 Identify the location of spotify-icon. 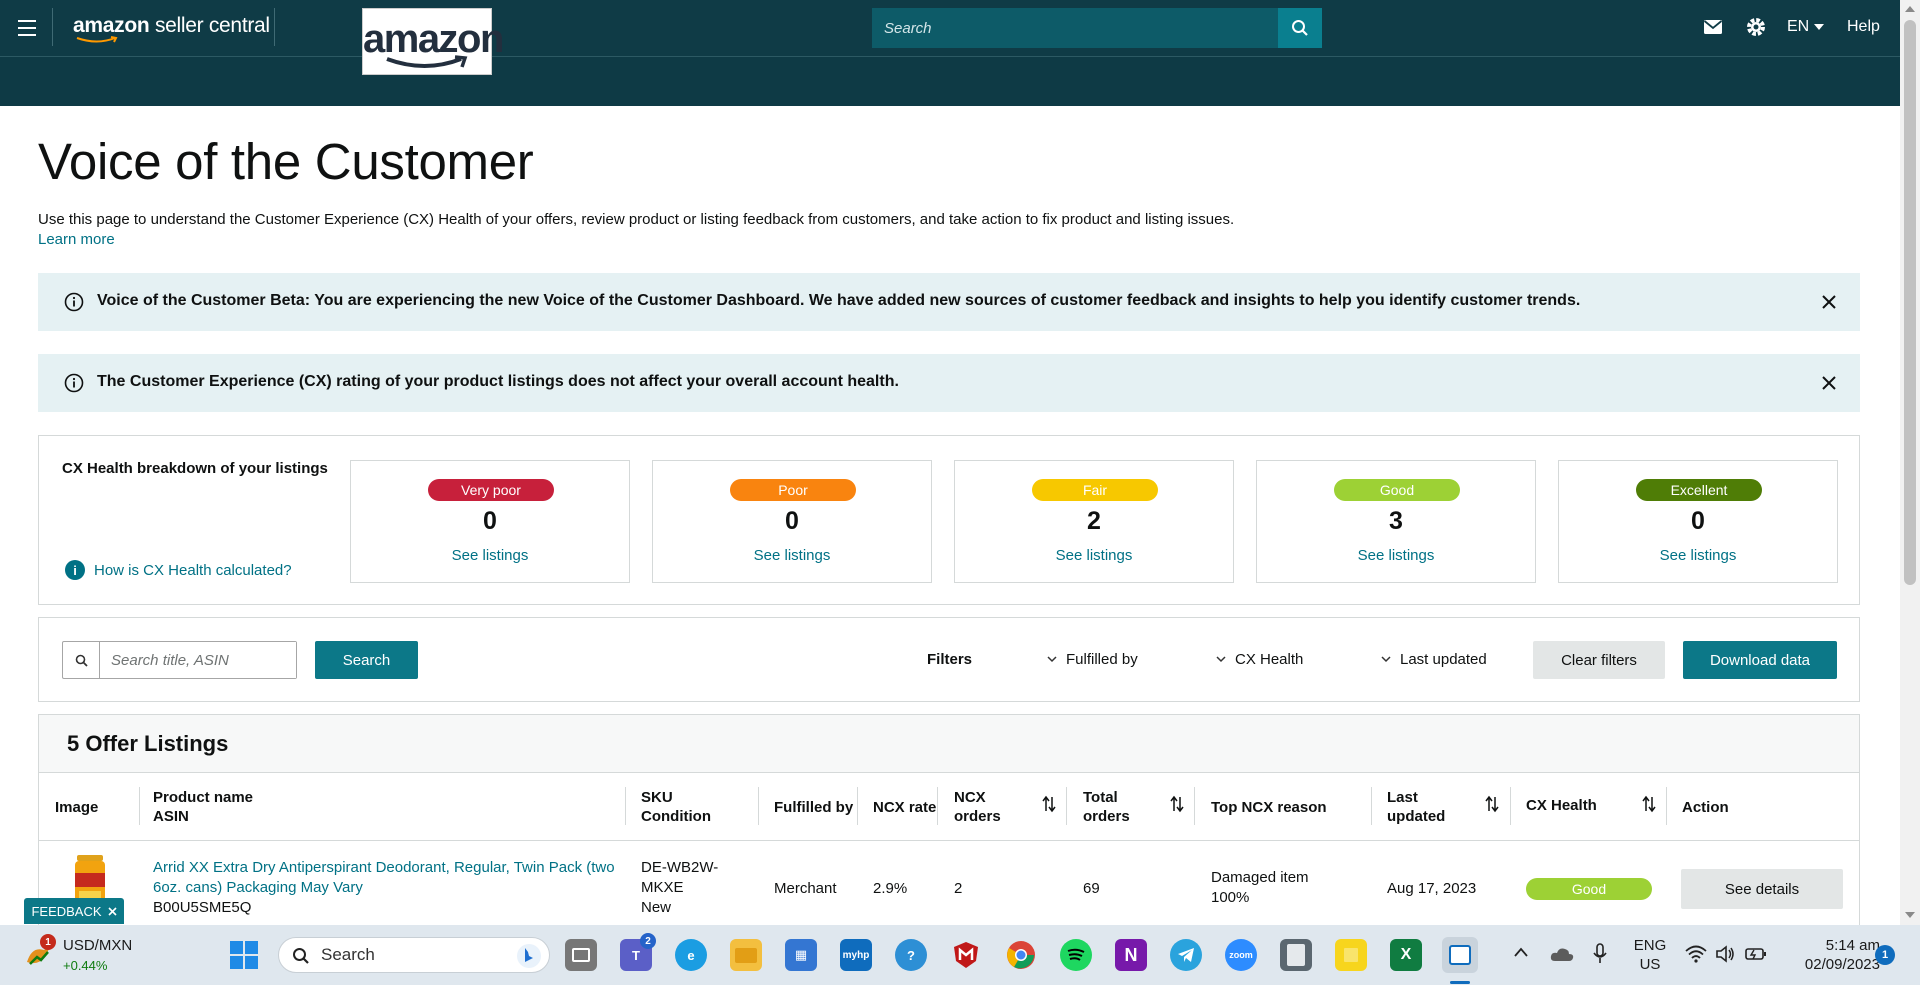
(1076, 955).